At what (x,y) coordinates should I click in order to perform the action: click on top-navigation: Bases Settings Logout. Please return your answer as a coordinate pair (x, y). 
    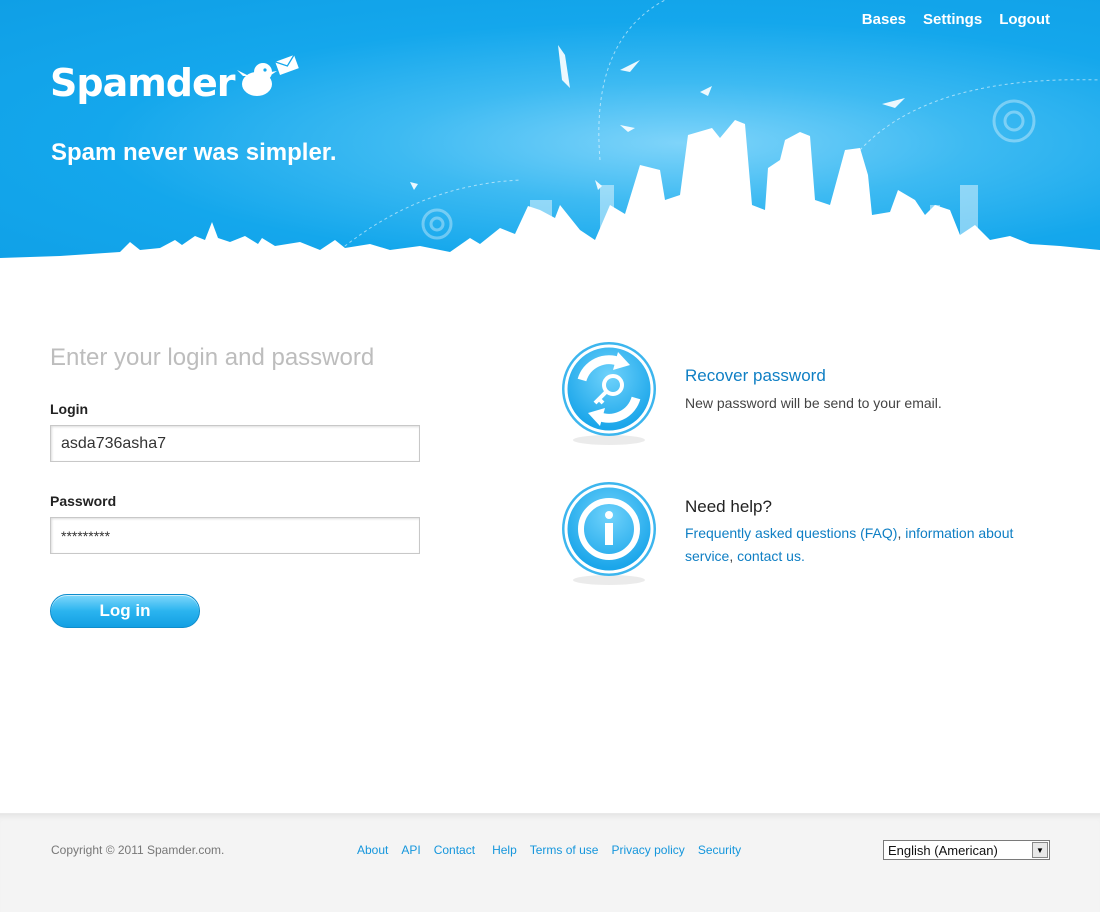
    Looking at the image, I should click on (956, 19).